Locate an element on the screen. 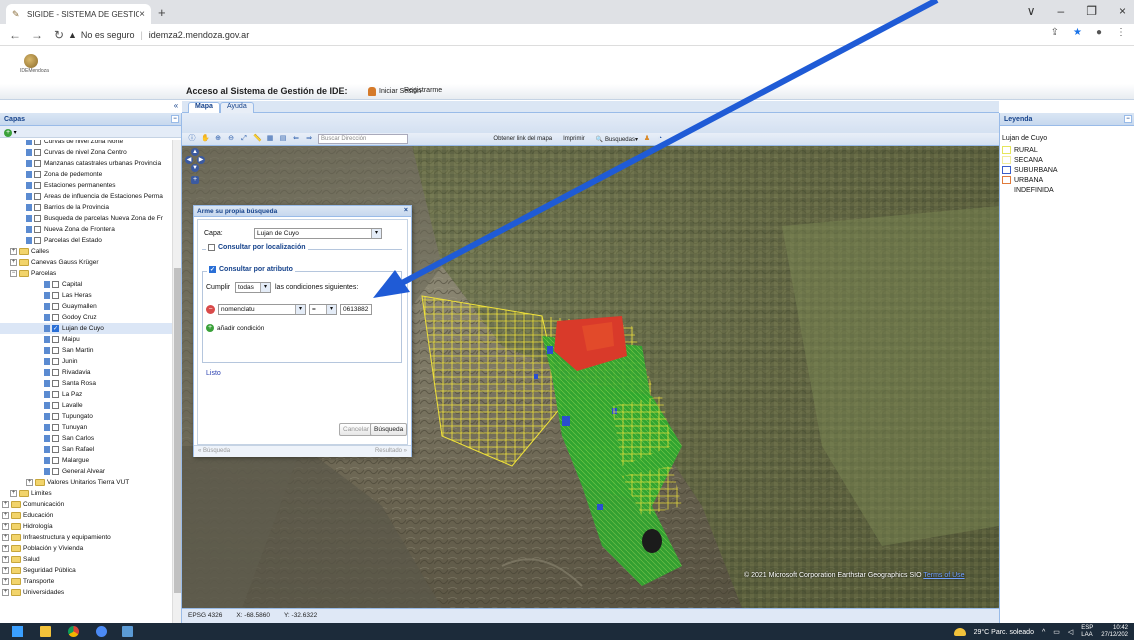 The width and height of the screenshot is (1134, 640). weather-text: 29°C Parc. soleado is located at coordinates (1004, 632).